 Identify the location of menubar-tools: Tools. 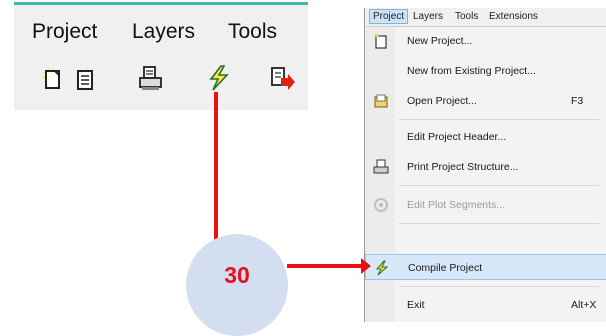
(466, 16).